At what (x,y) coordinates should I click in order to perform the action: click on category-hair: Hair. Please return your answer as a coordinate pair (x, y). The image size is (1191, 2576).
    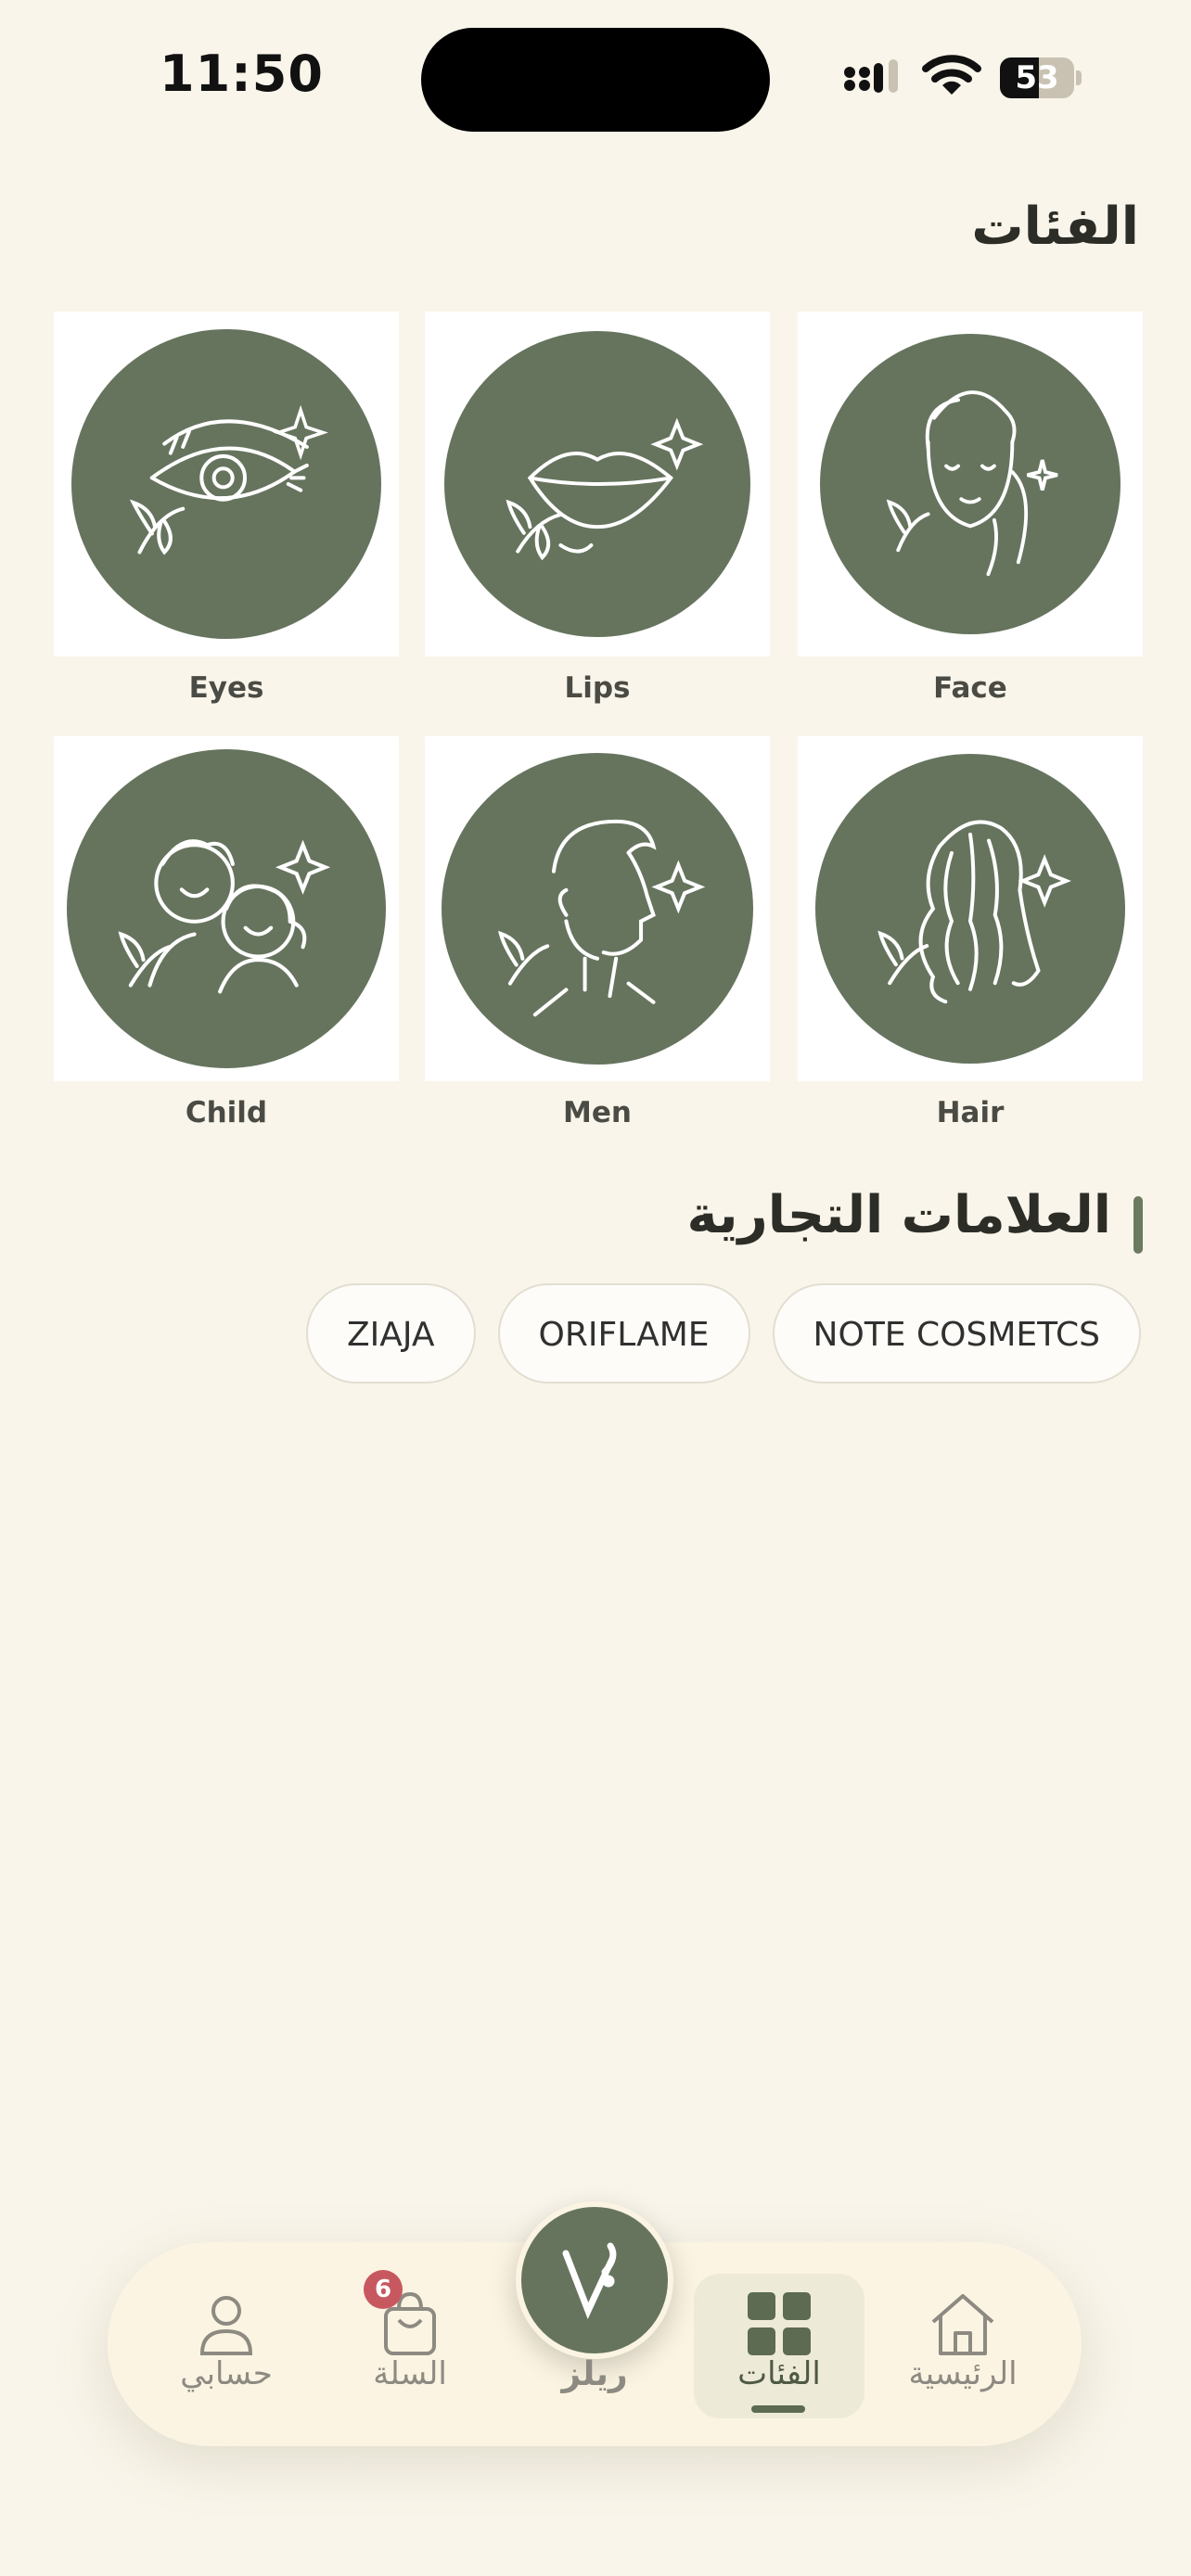
    Looking at the image, I should click on (970, 933).